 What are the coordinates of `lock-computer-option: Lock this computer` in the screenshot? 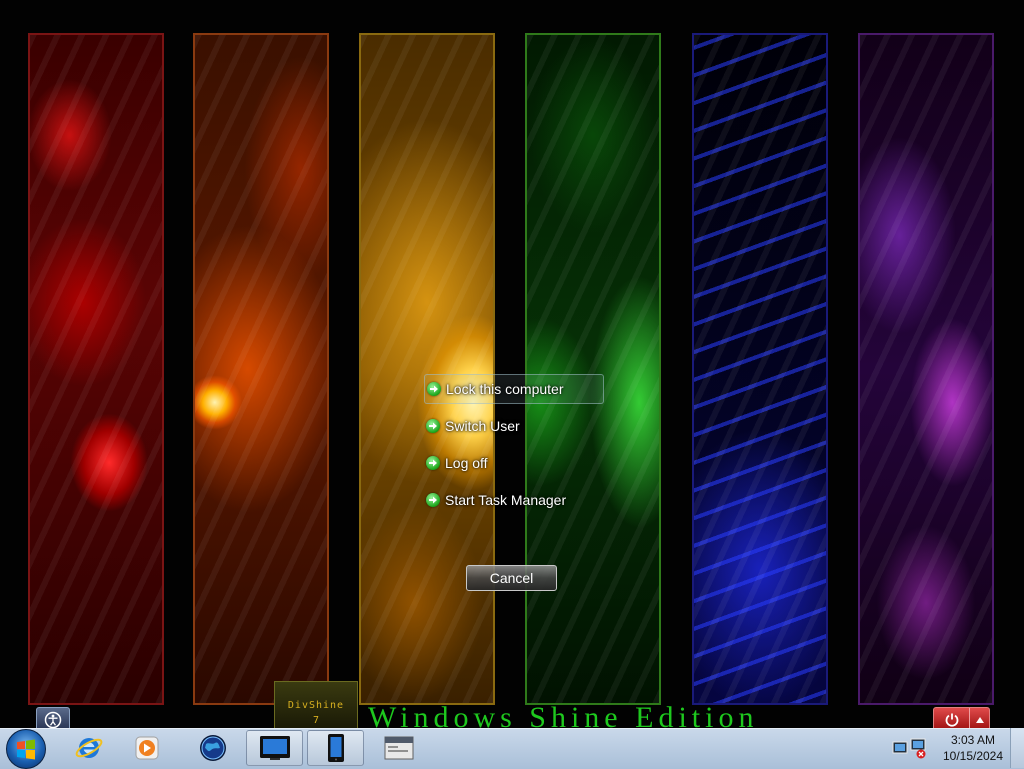 It's located at (514, 389).